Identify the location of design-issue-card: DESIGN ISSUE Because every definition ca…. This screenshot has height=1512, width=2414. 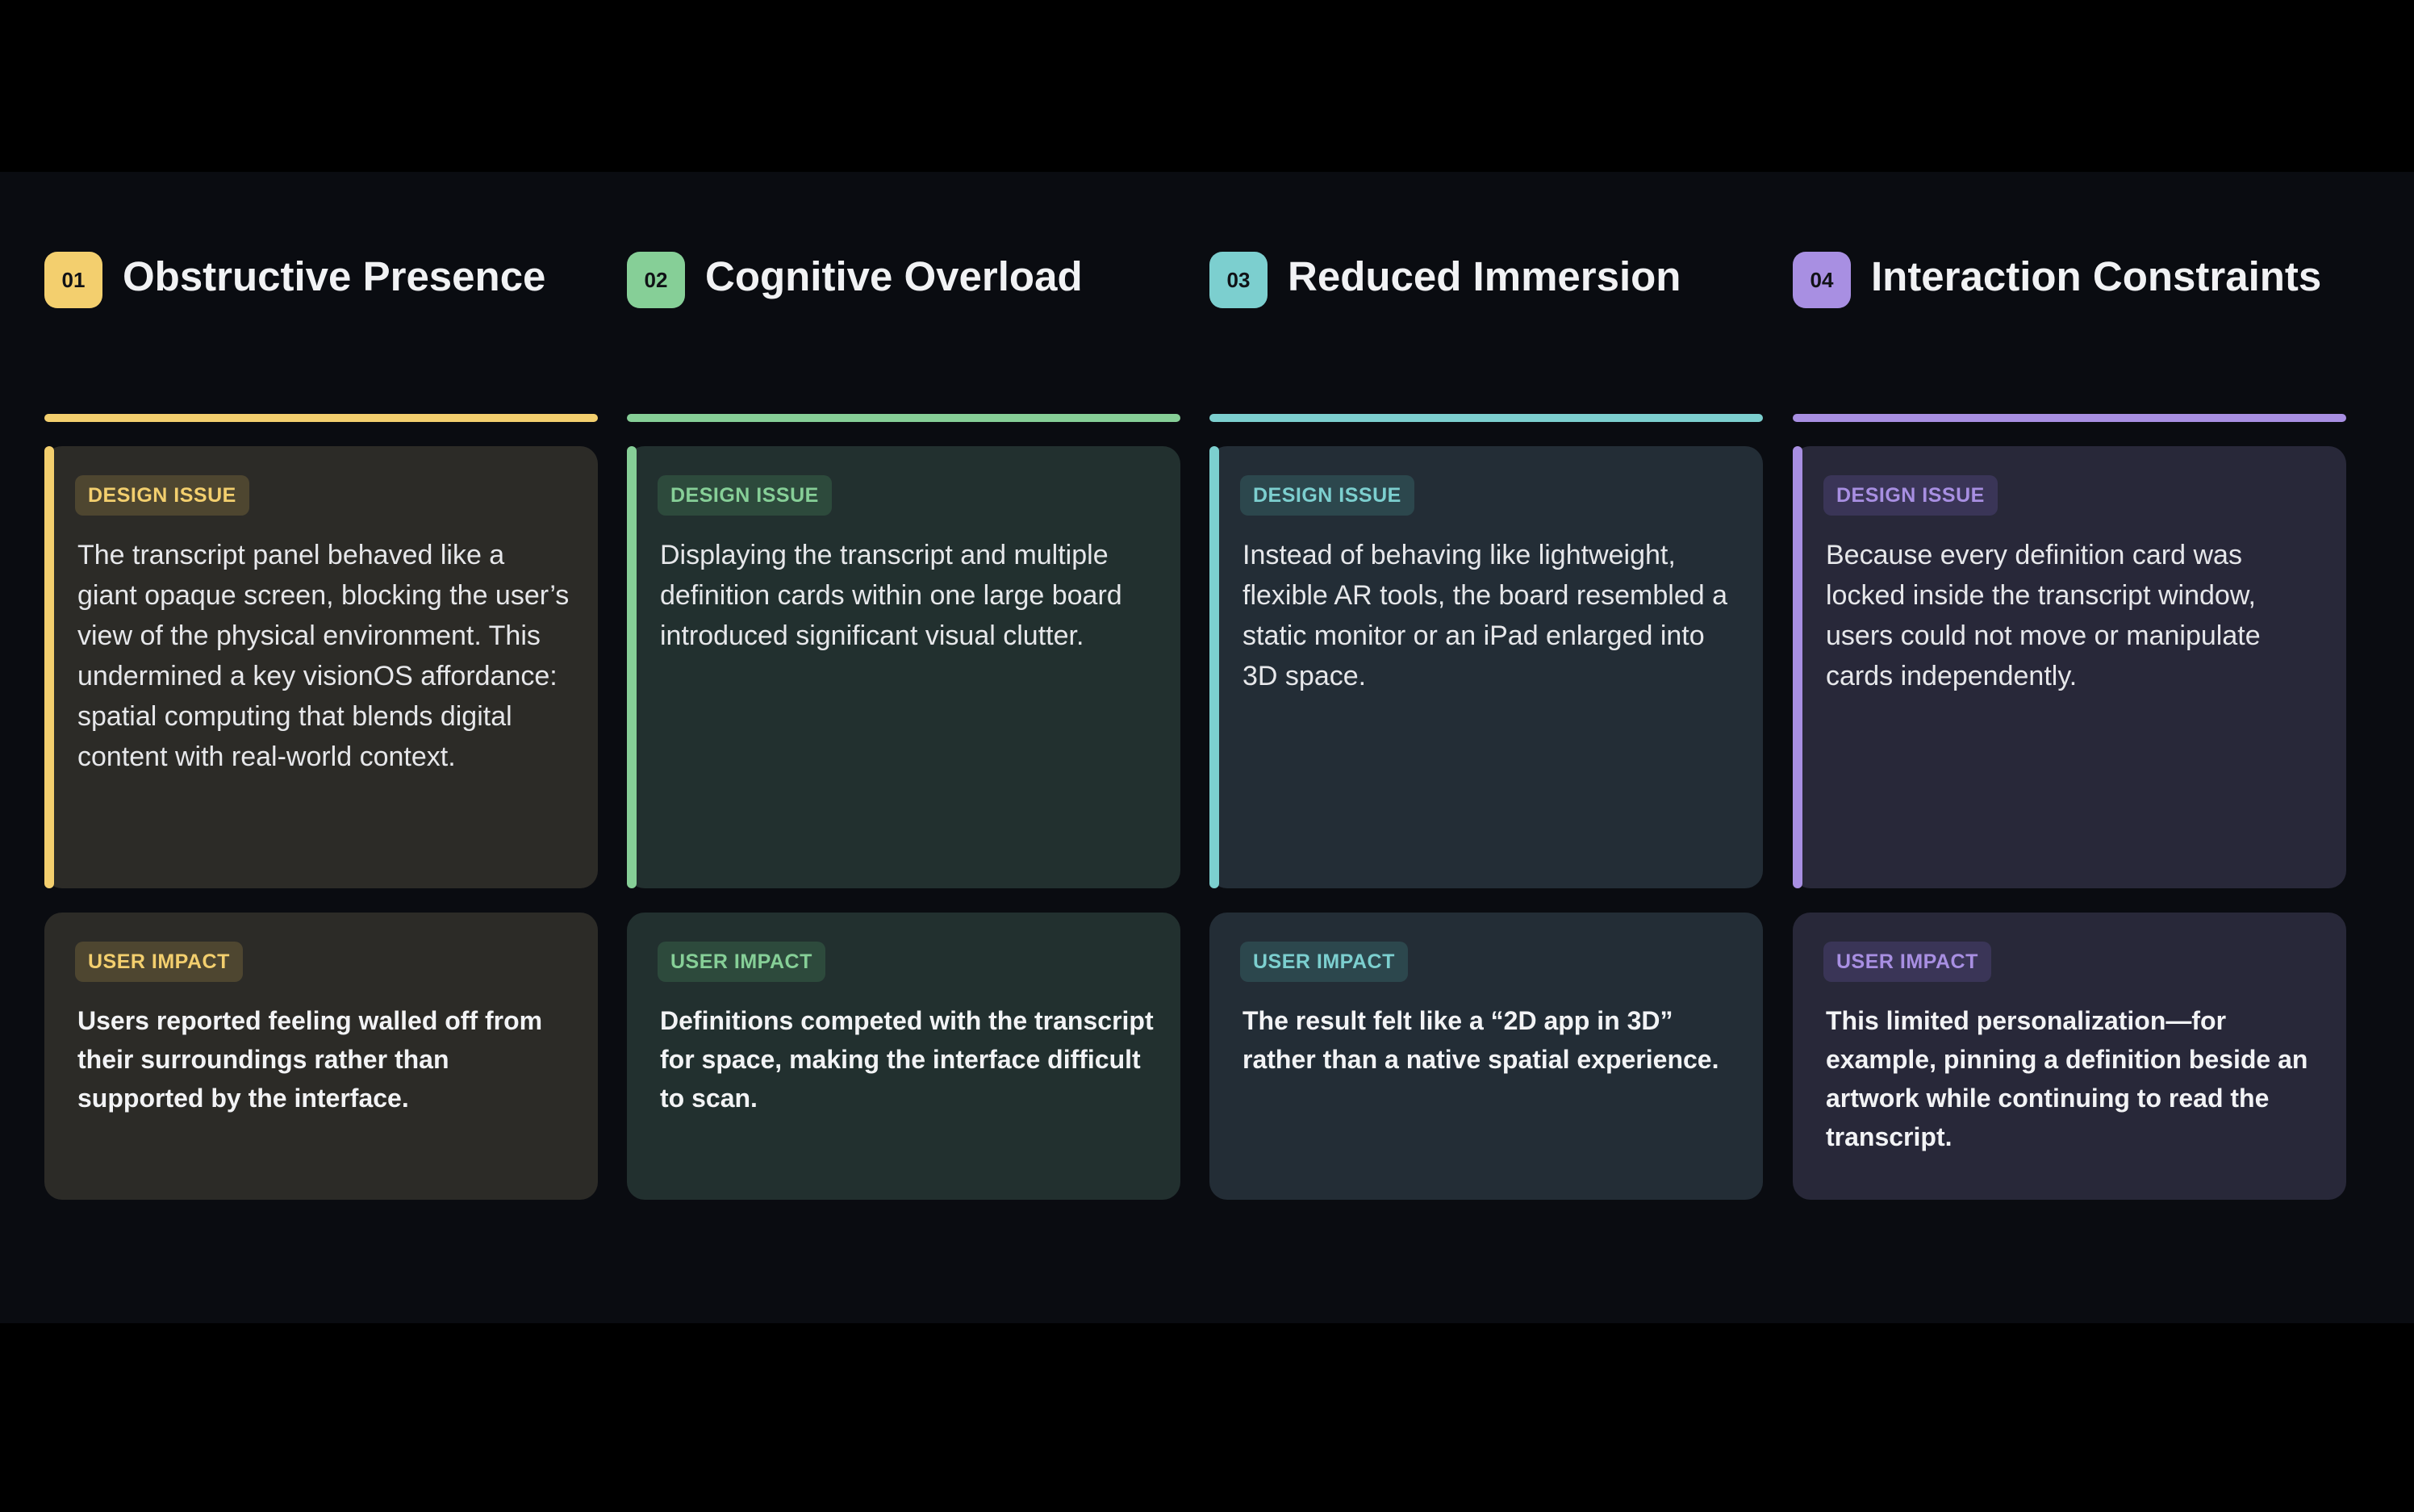
(2069, 667).